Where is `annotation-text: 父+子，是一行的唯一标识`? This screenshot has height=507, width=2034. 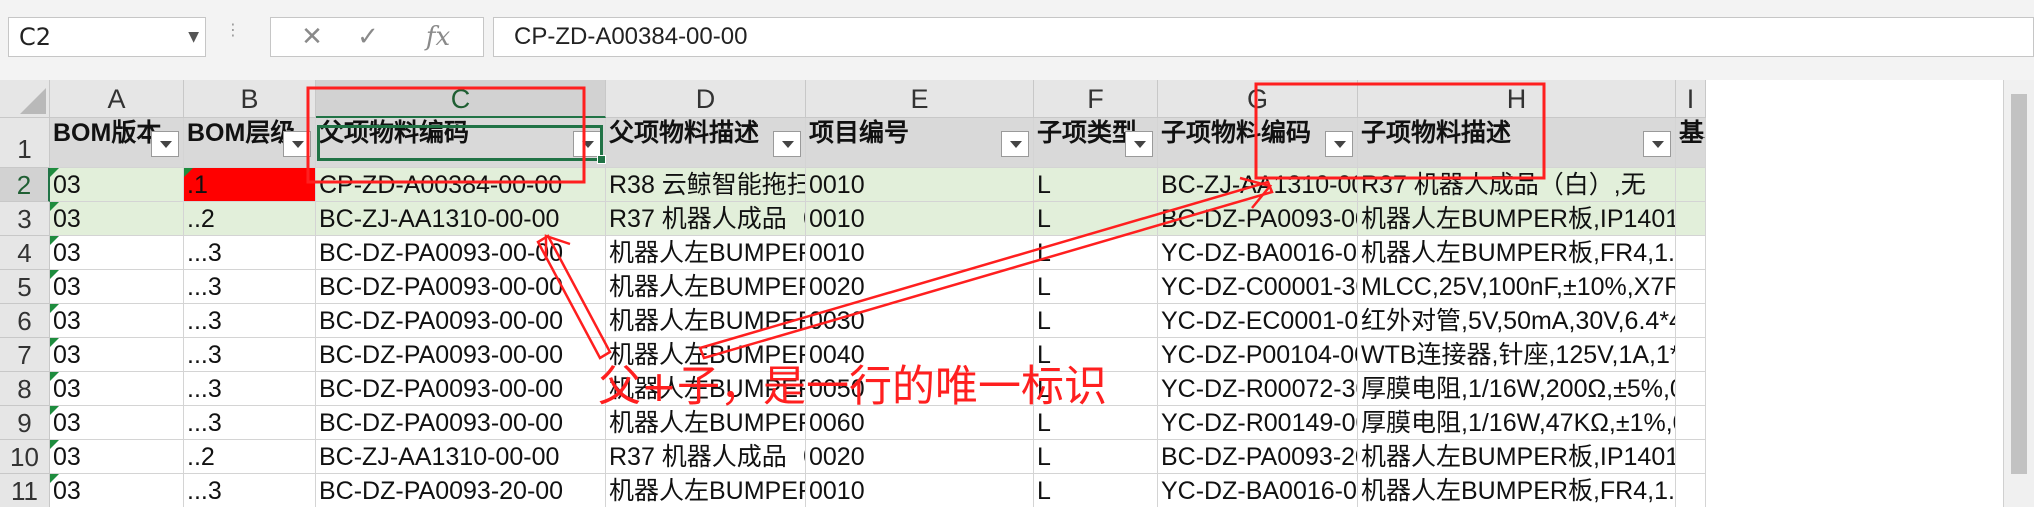
annotation-text: 父+子，是一行的唯一标识 is located at coordinates (853, 387).